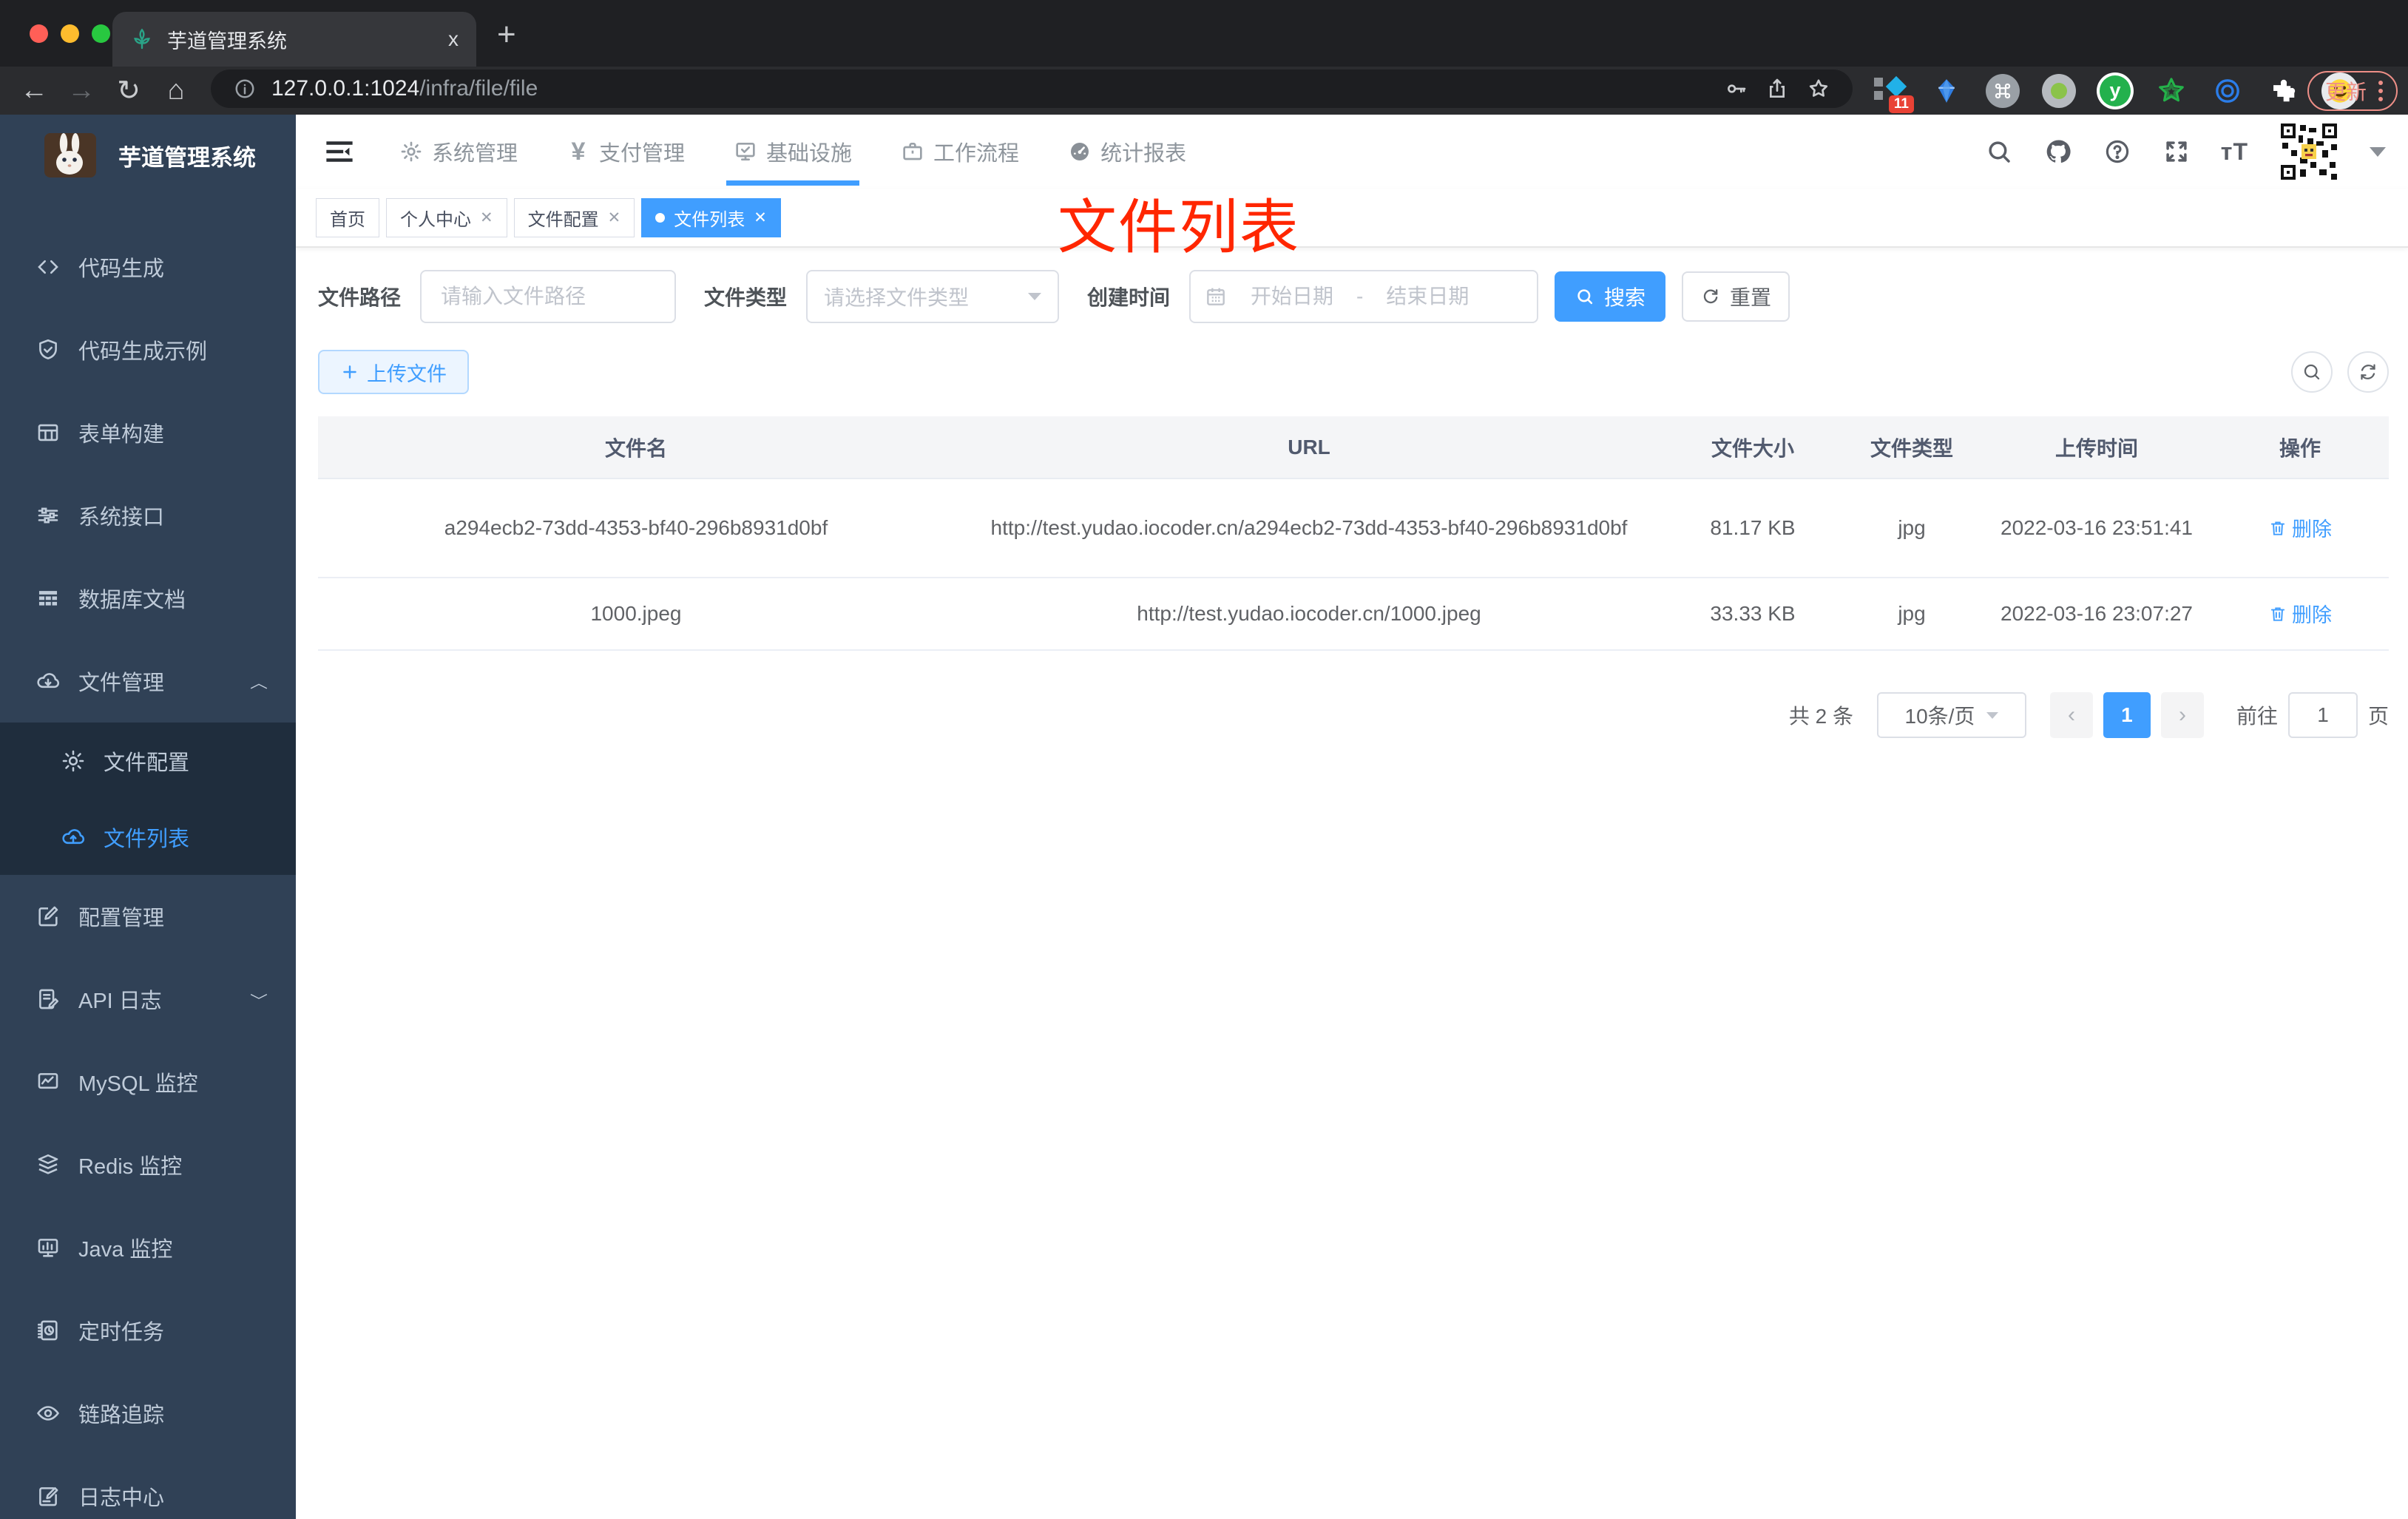  Describe the element at coordinates (1736, 89) in the screenshot. I see `password-key-icon` at that location.